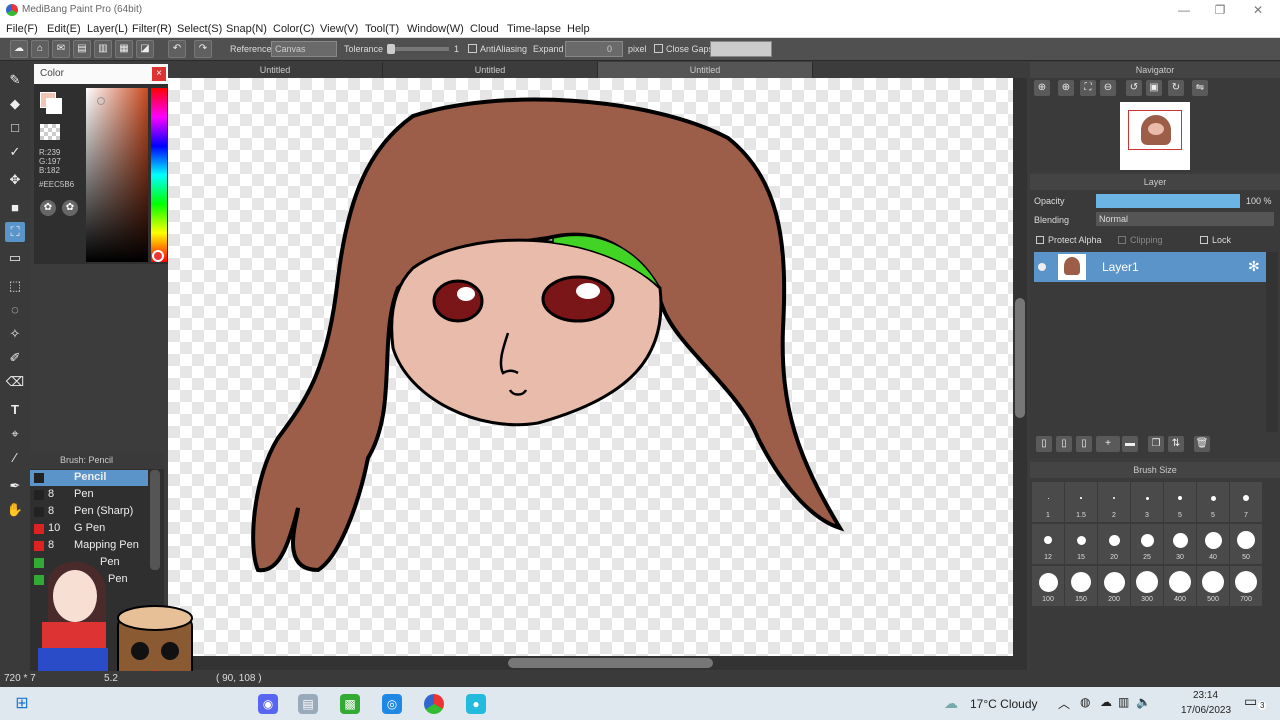 The width and height of the screenshot is (1280, 720). I want to click on layer-row: Layer1 ✻, so click(1150, 267).